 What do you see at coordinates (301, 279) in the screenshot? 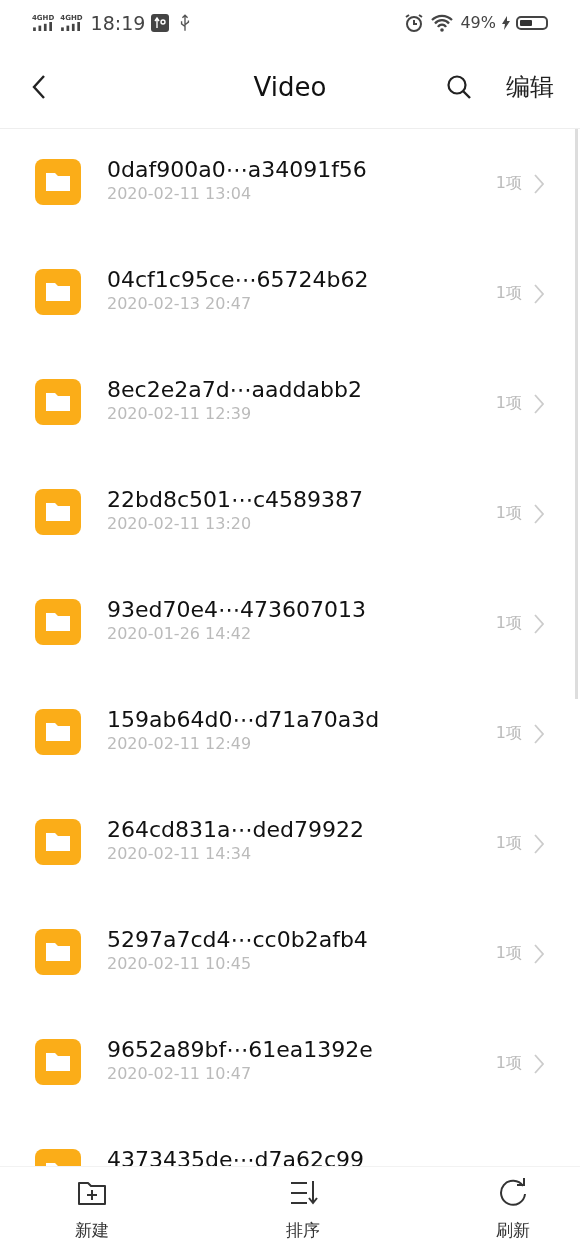
I see `folder-name: 04cf1c95ce⋯65724b62` at bounding box center [301, 279].